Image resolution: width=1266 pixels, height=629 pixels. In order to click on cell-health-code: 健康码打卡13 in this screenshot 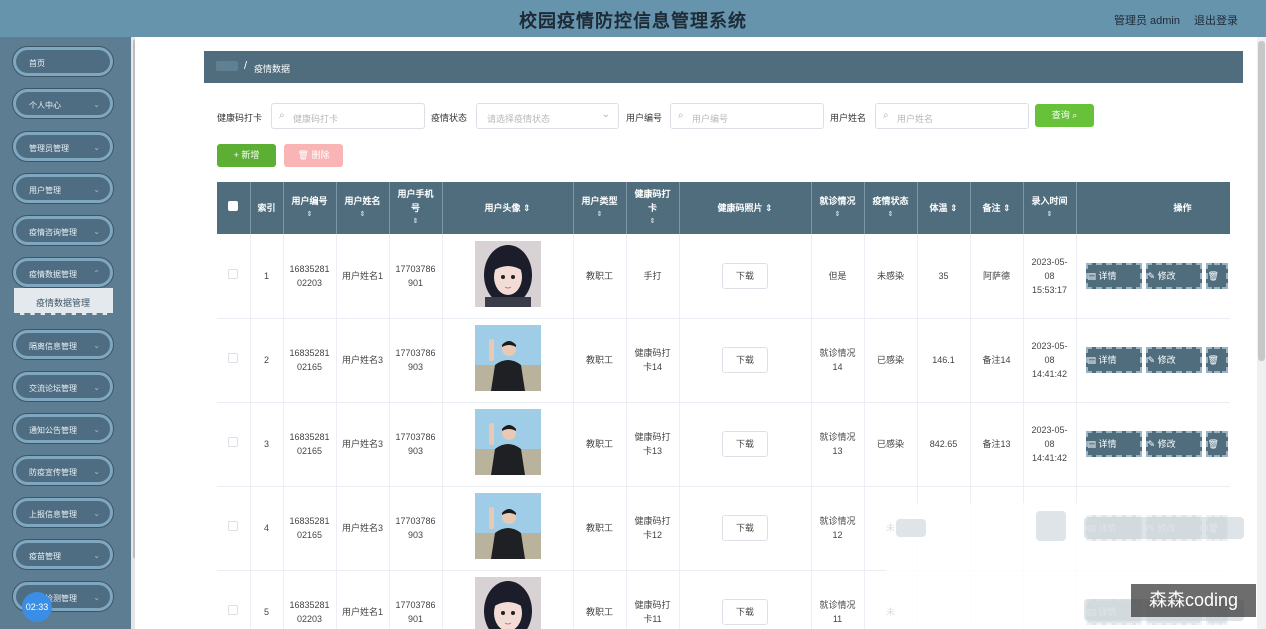, I will do `click(653, 444)`.